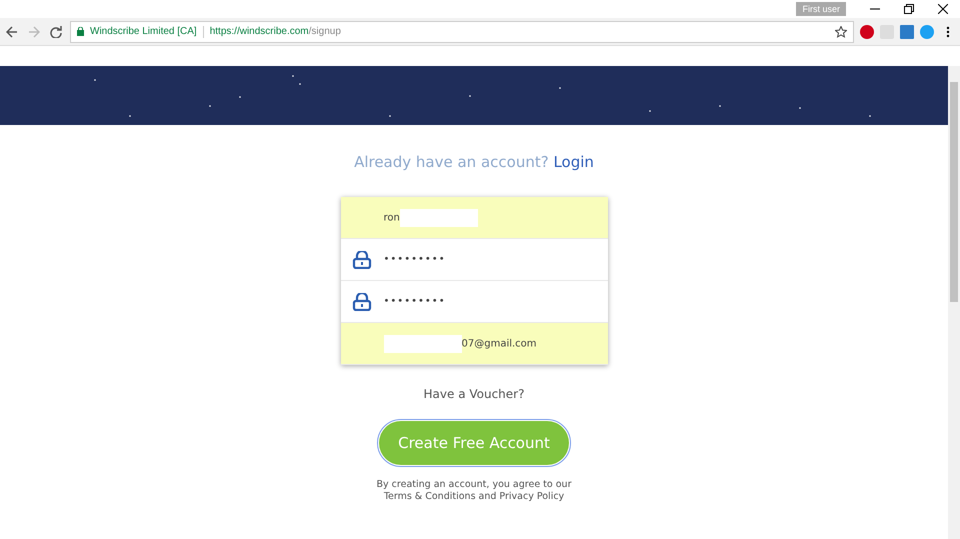 The image size is (960, 539). Describe the element at coordinates (573, 162) in the screenshot. I see `login-link: Login` at that location.